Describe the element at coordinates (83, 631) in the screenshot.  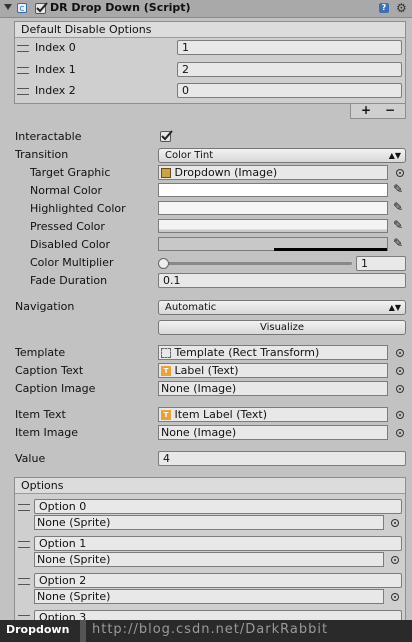
I see `footer-divider` at that location.